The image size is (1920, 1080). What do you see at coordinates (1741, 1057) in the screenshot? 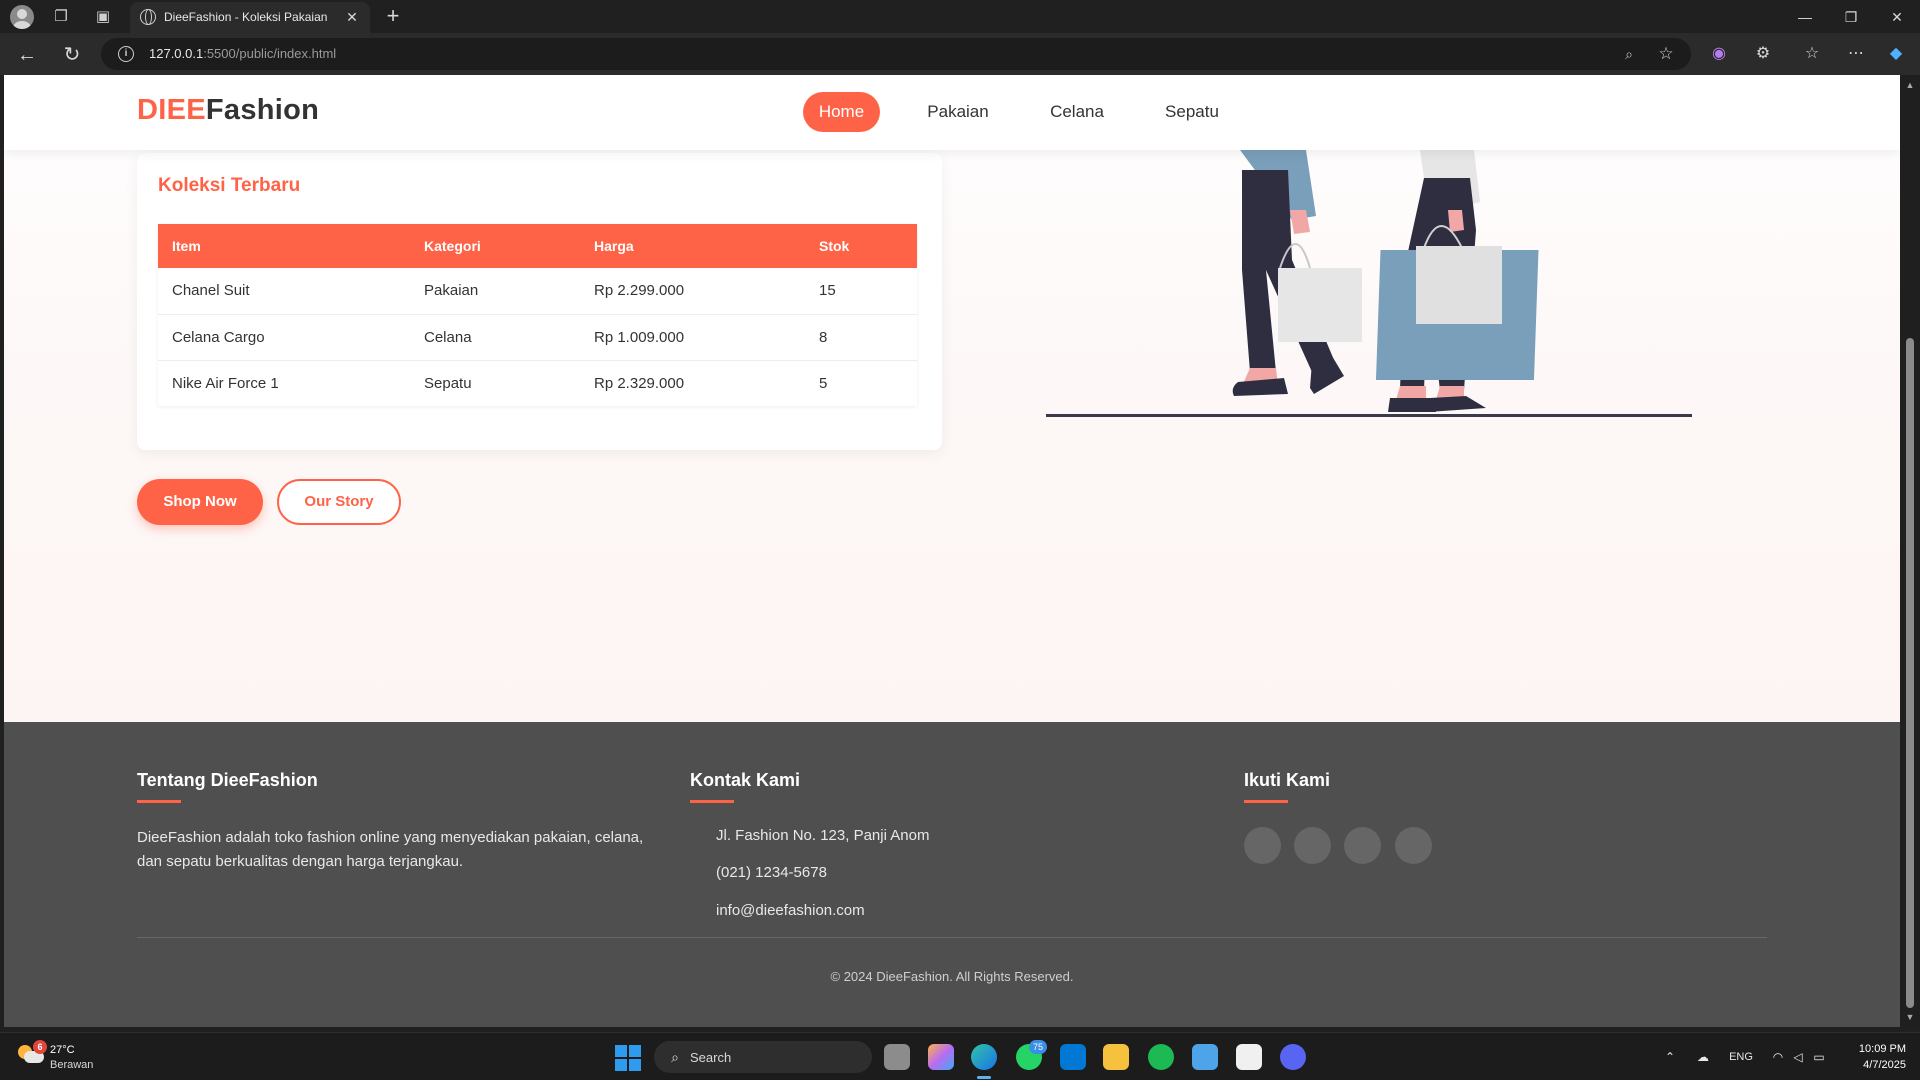
I see `language-indicator: ENG` at bounding box center [1741, 1057].